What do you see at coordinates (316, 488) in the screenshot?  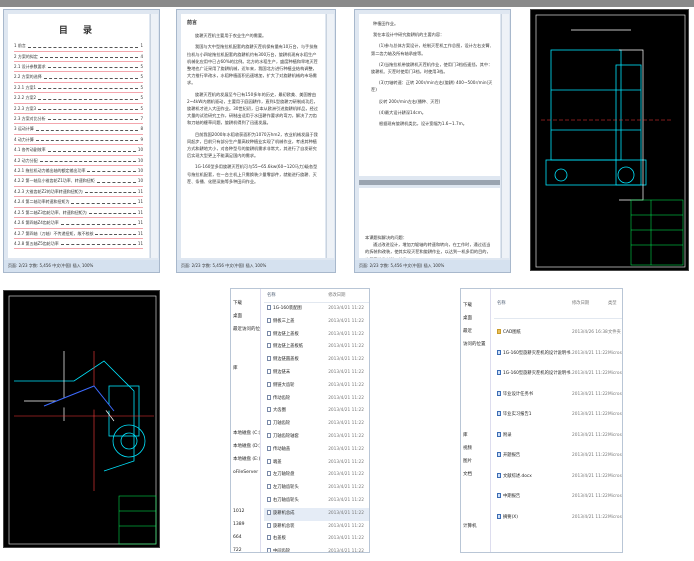 I see `file-row: 左刀轴齿轮头2013/4/21 11:22DWI` at bounding box center [316, 488].